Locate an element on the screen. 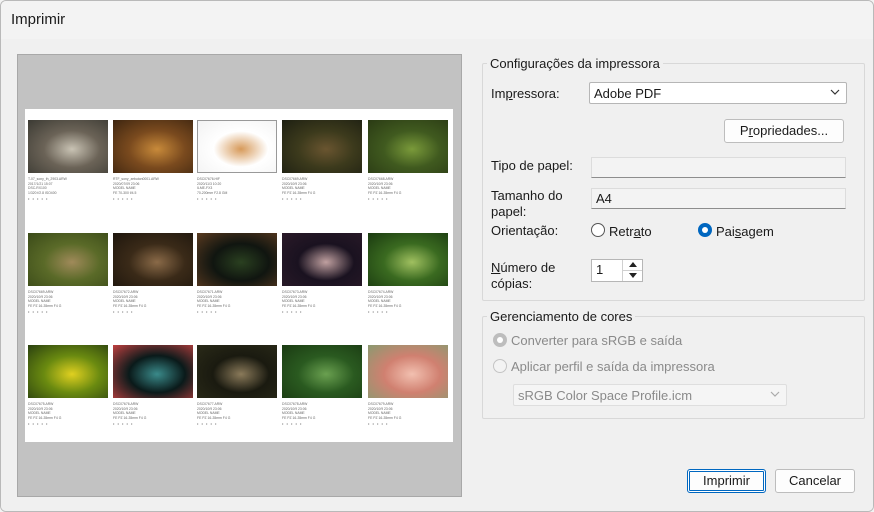 The height and width of the screenshot is (512, 874). copies-value: 1 is located at coordinates (600, 269).